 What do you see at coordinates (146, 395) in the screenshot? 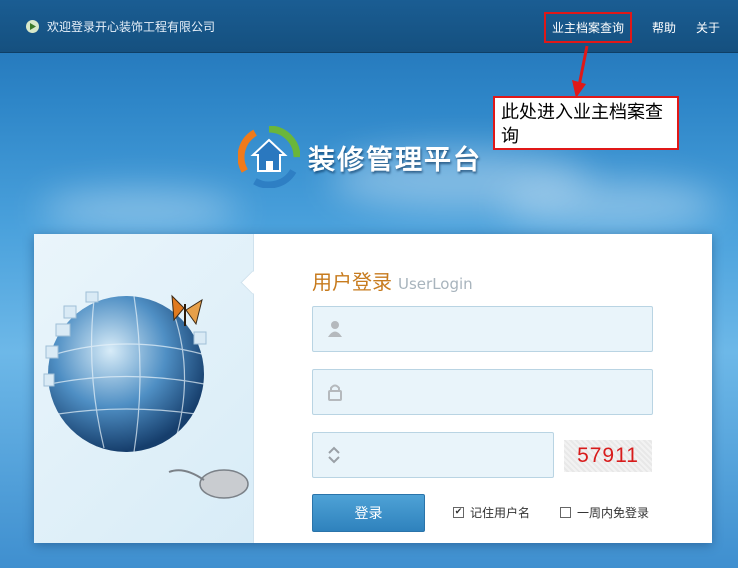
I see `puzzle-globe-icon` at bounding box center [146, 395].